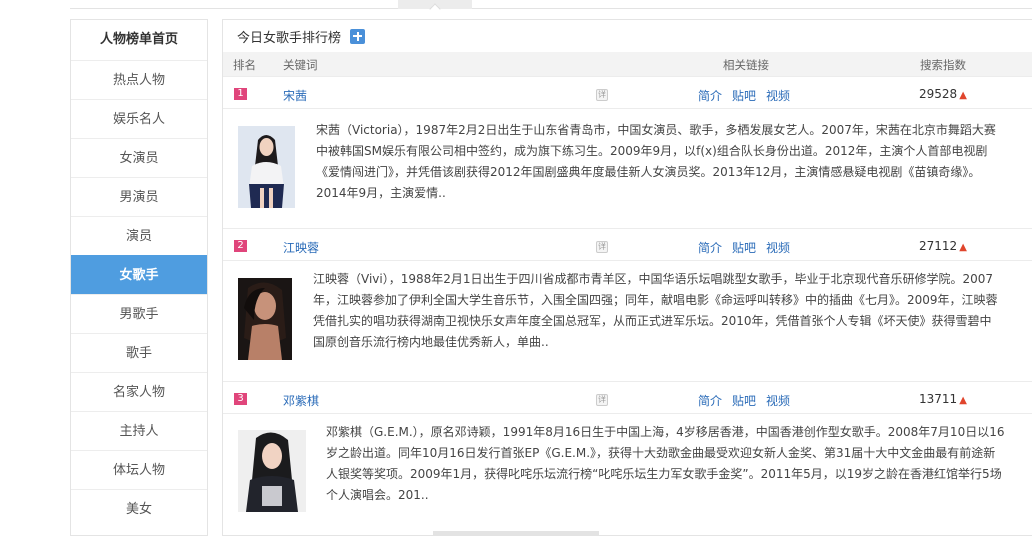 The height and width of the screenshot is (536, 1032). Describe the element at coordinates (240, 94) in the screenshot. I see `rank-badge: 1` at that location.